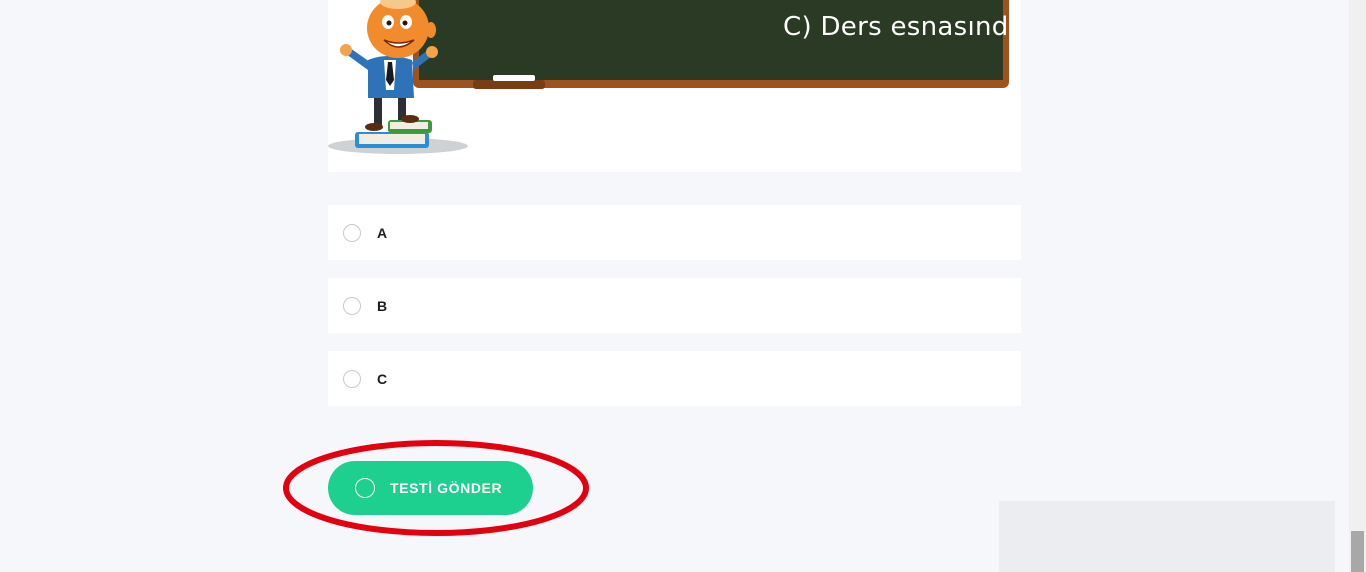 The image size is (1366, 572). I want to click on option-label: C, so click(382, 378).